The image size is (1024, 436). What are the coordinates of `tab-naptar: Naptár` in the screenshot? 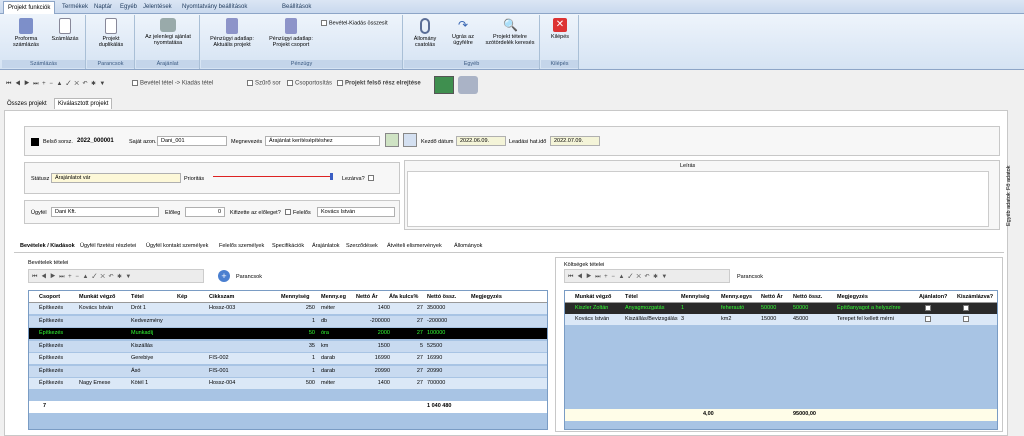 It's located at (103, 7).